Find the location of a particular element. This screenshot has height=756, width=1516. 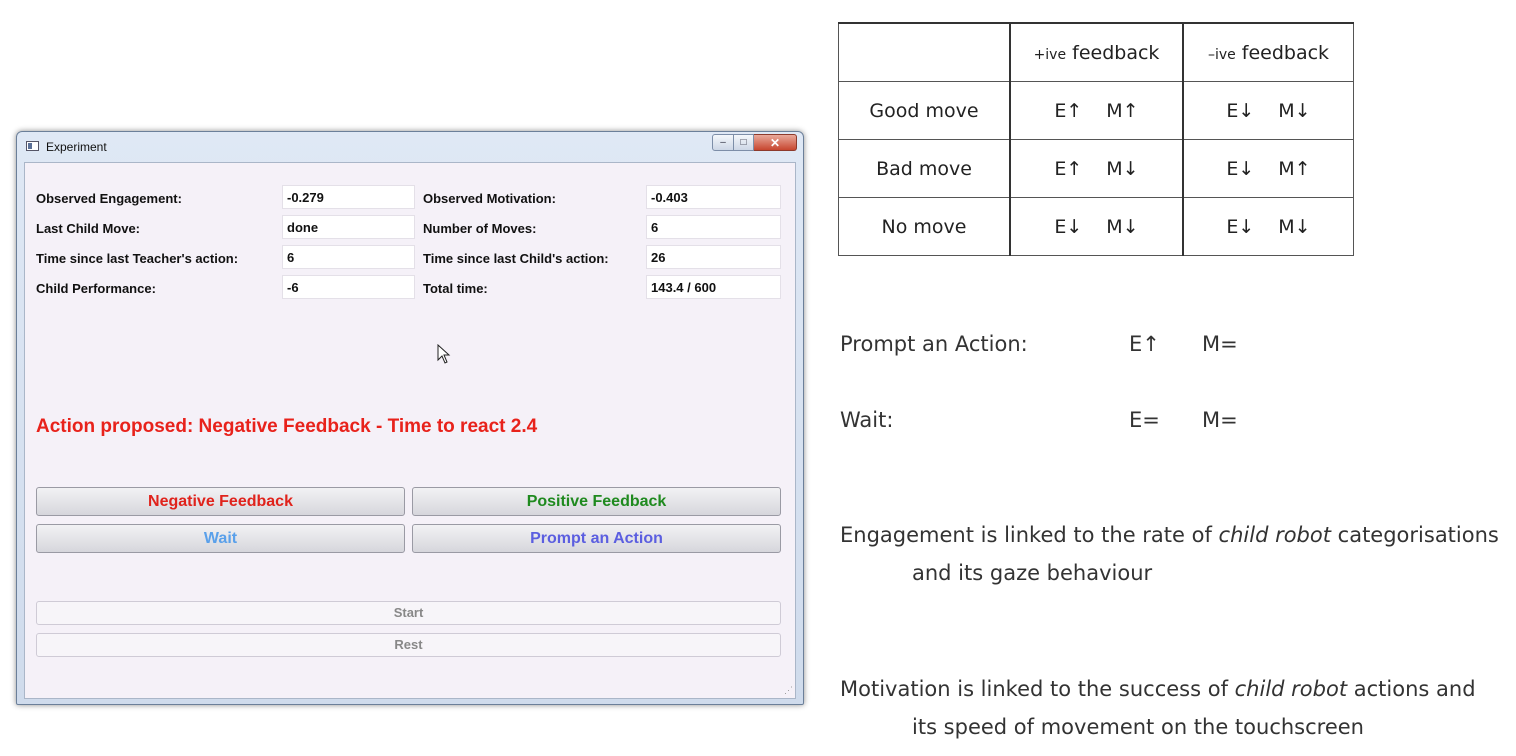

positive-feedback-header: +ive feedback is located at coordinates (1096, 52).